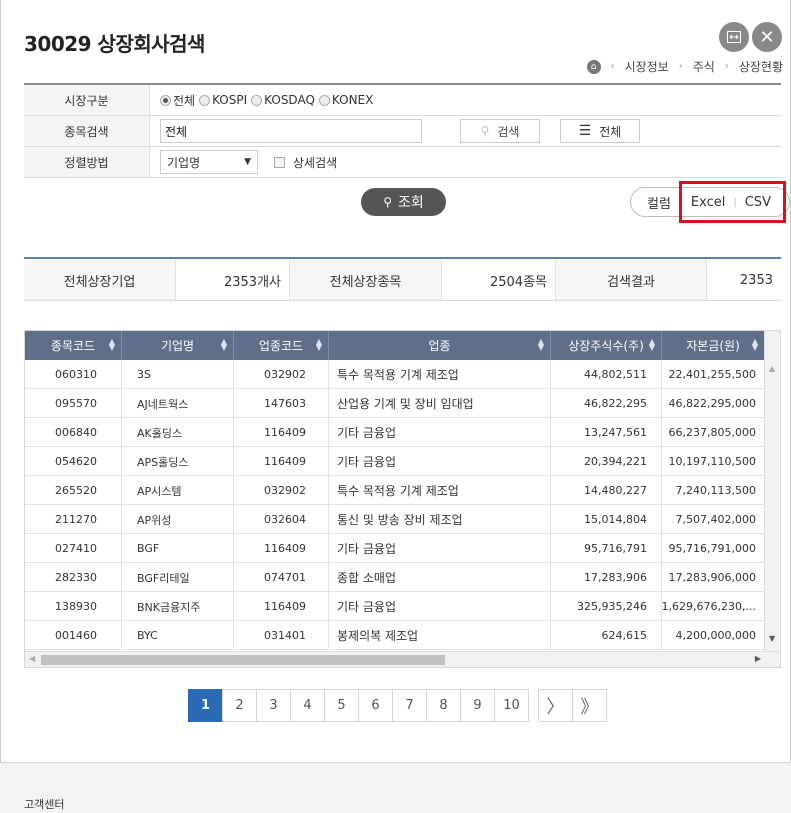  What do you see at coordinates (767, 37) in the screenshot?
I see `close-button: ✕` at bounding box center [767, 37].